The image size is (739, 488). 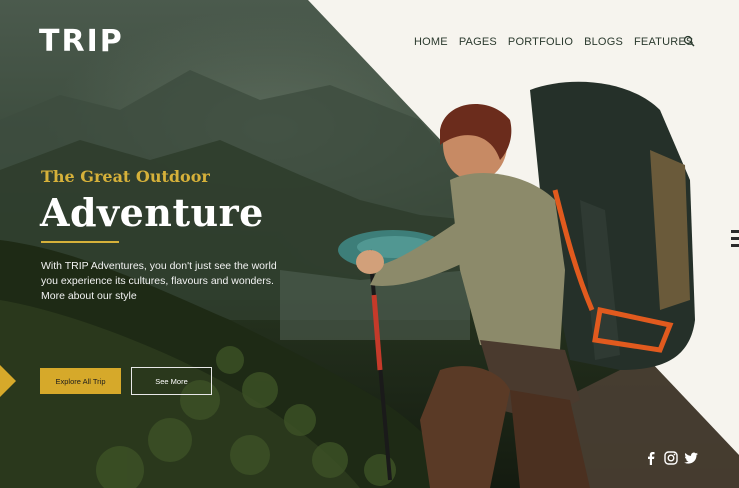 What do you see at coordinates (478, 42) in the screenshot?
I see `nav-pages: PAGES` at bounding box center [478, 42].